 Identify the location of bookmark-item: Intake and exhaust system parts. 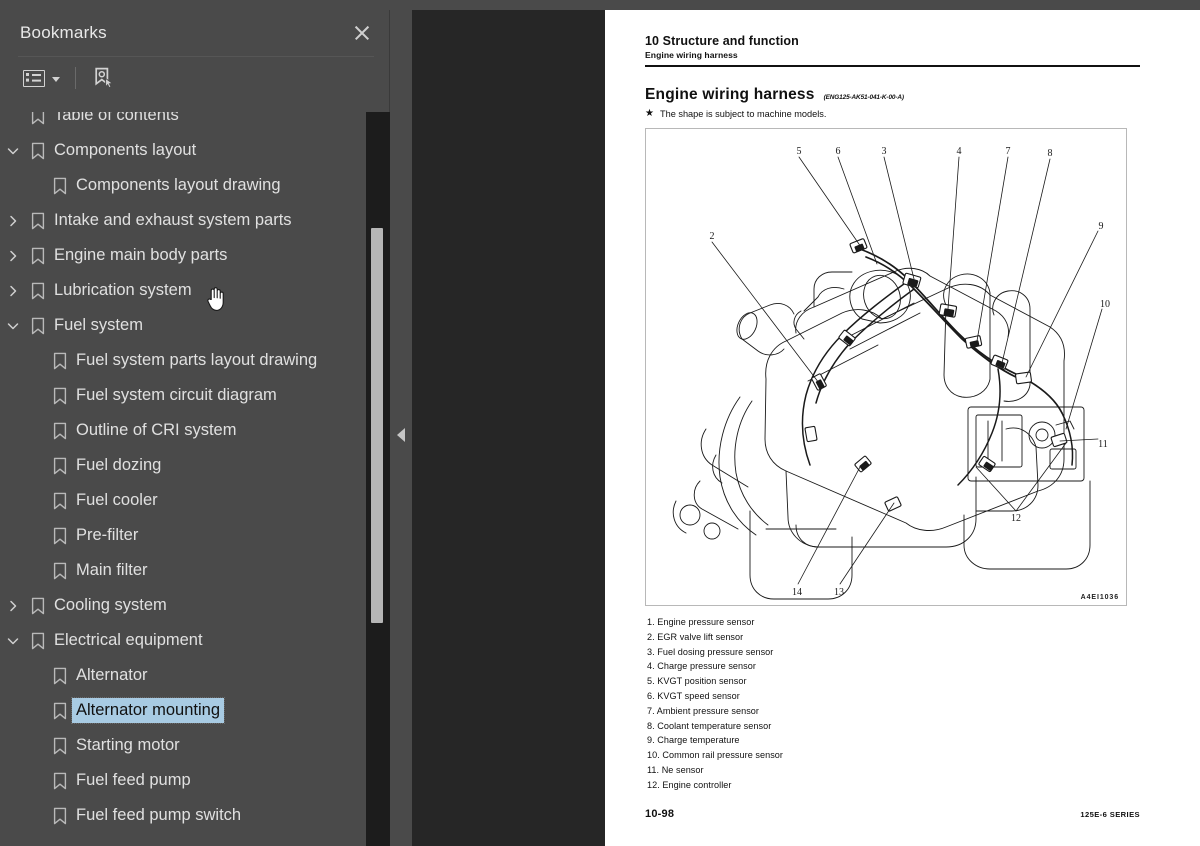
(183, 220).